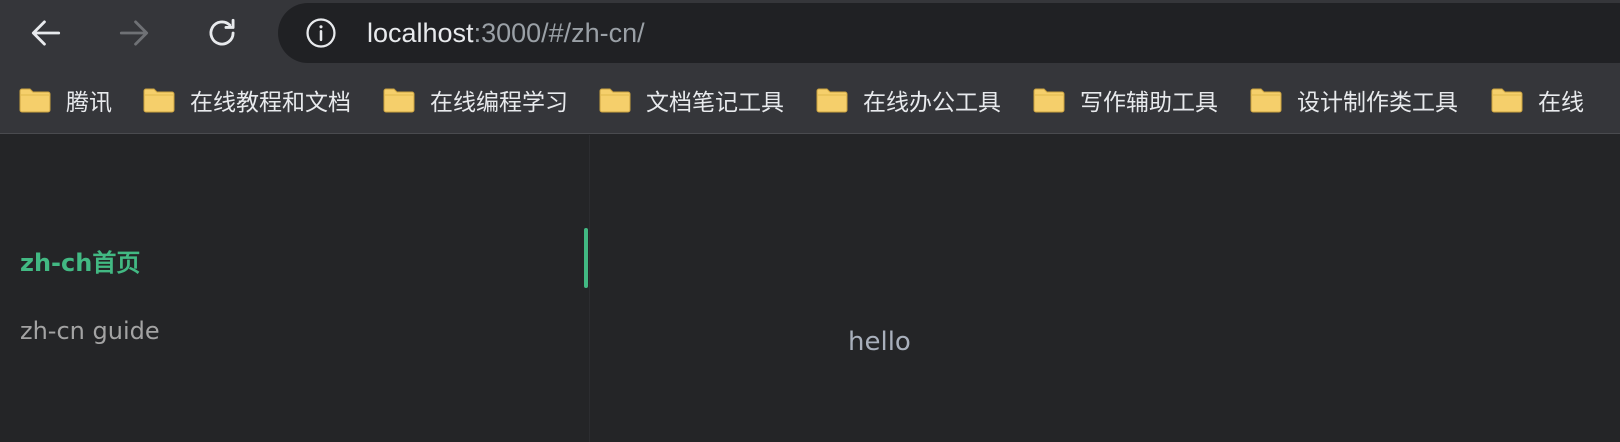 This screenshot has width=1620, height=442. I want to click on bookmark-folder: 设计制作类工具, so click(1353, 100).